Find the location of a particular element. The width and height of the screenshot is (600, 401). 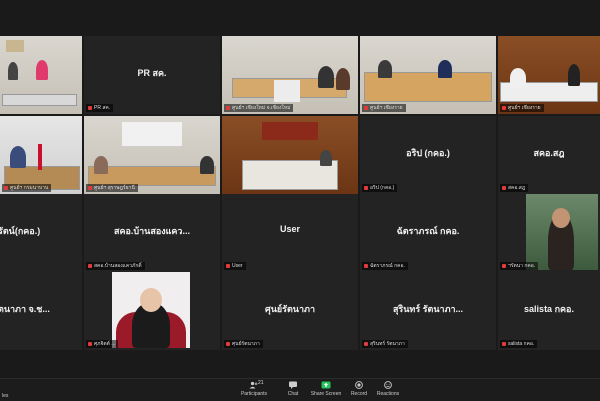

participant-tag: สคอ.บ้านสองแควภักดิ์ is located at coordinates (115, 266).